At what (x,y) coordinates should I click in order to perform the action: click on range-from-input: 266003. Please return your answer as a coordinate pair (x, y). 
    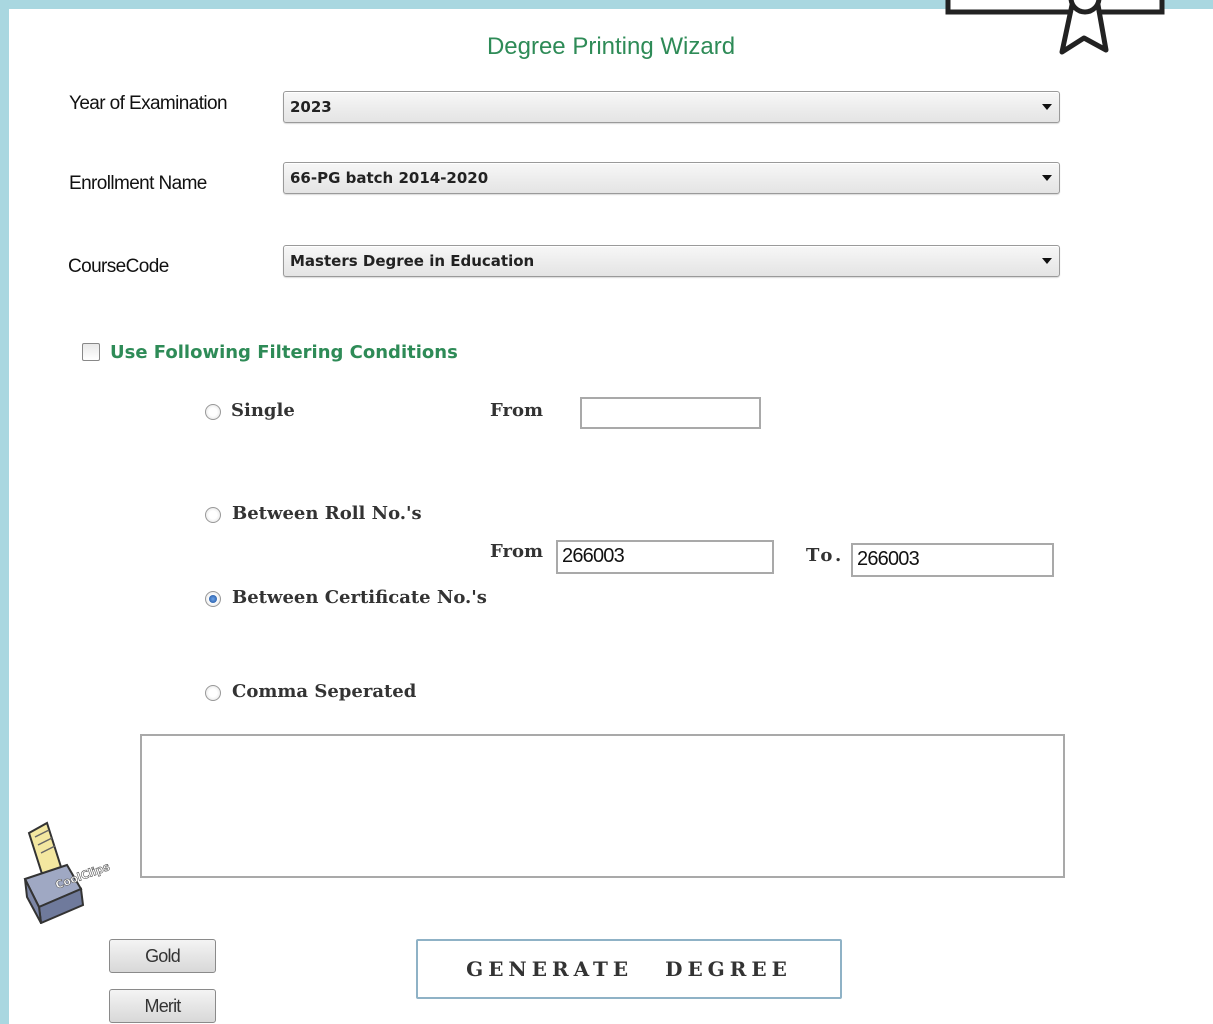
    Looking at the image, I should click on (665, 557).